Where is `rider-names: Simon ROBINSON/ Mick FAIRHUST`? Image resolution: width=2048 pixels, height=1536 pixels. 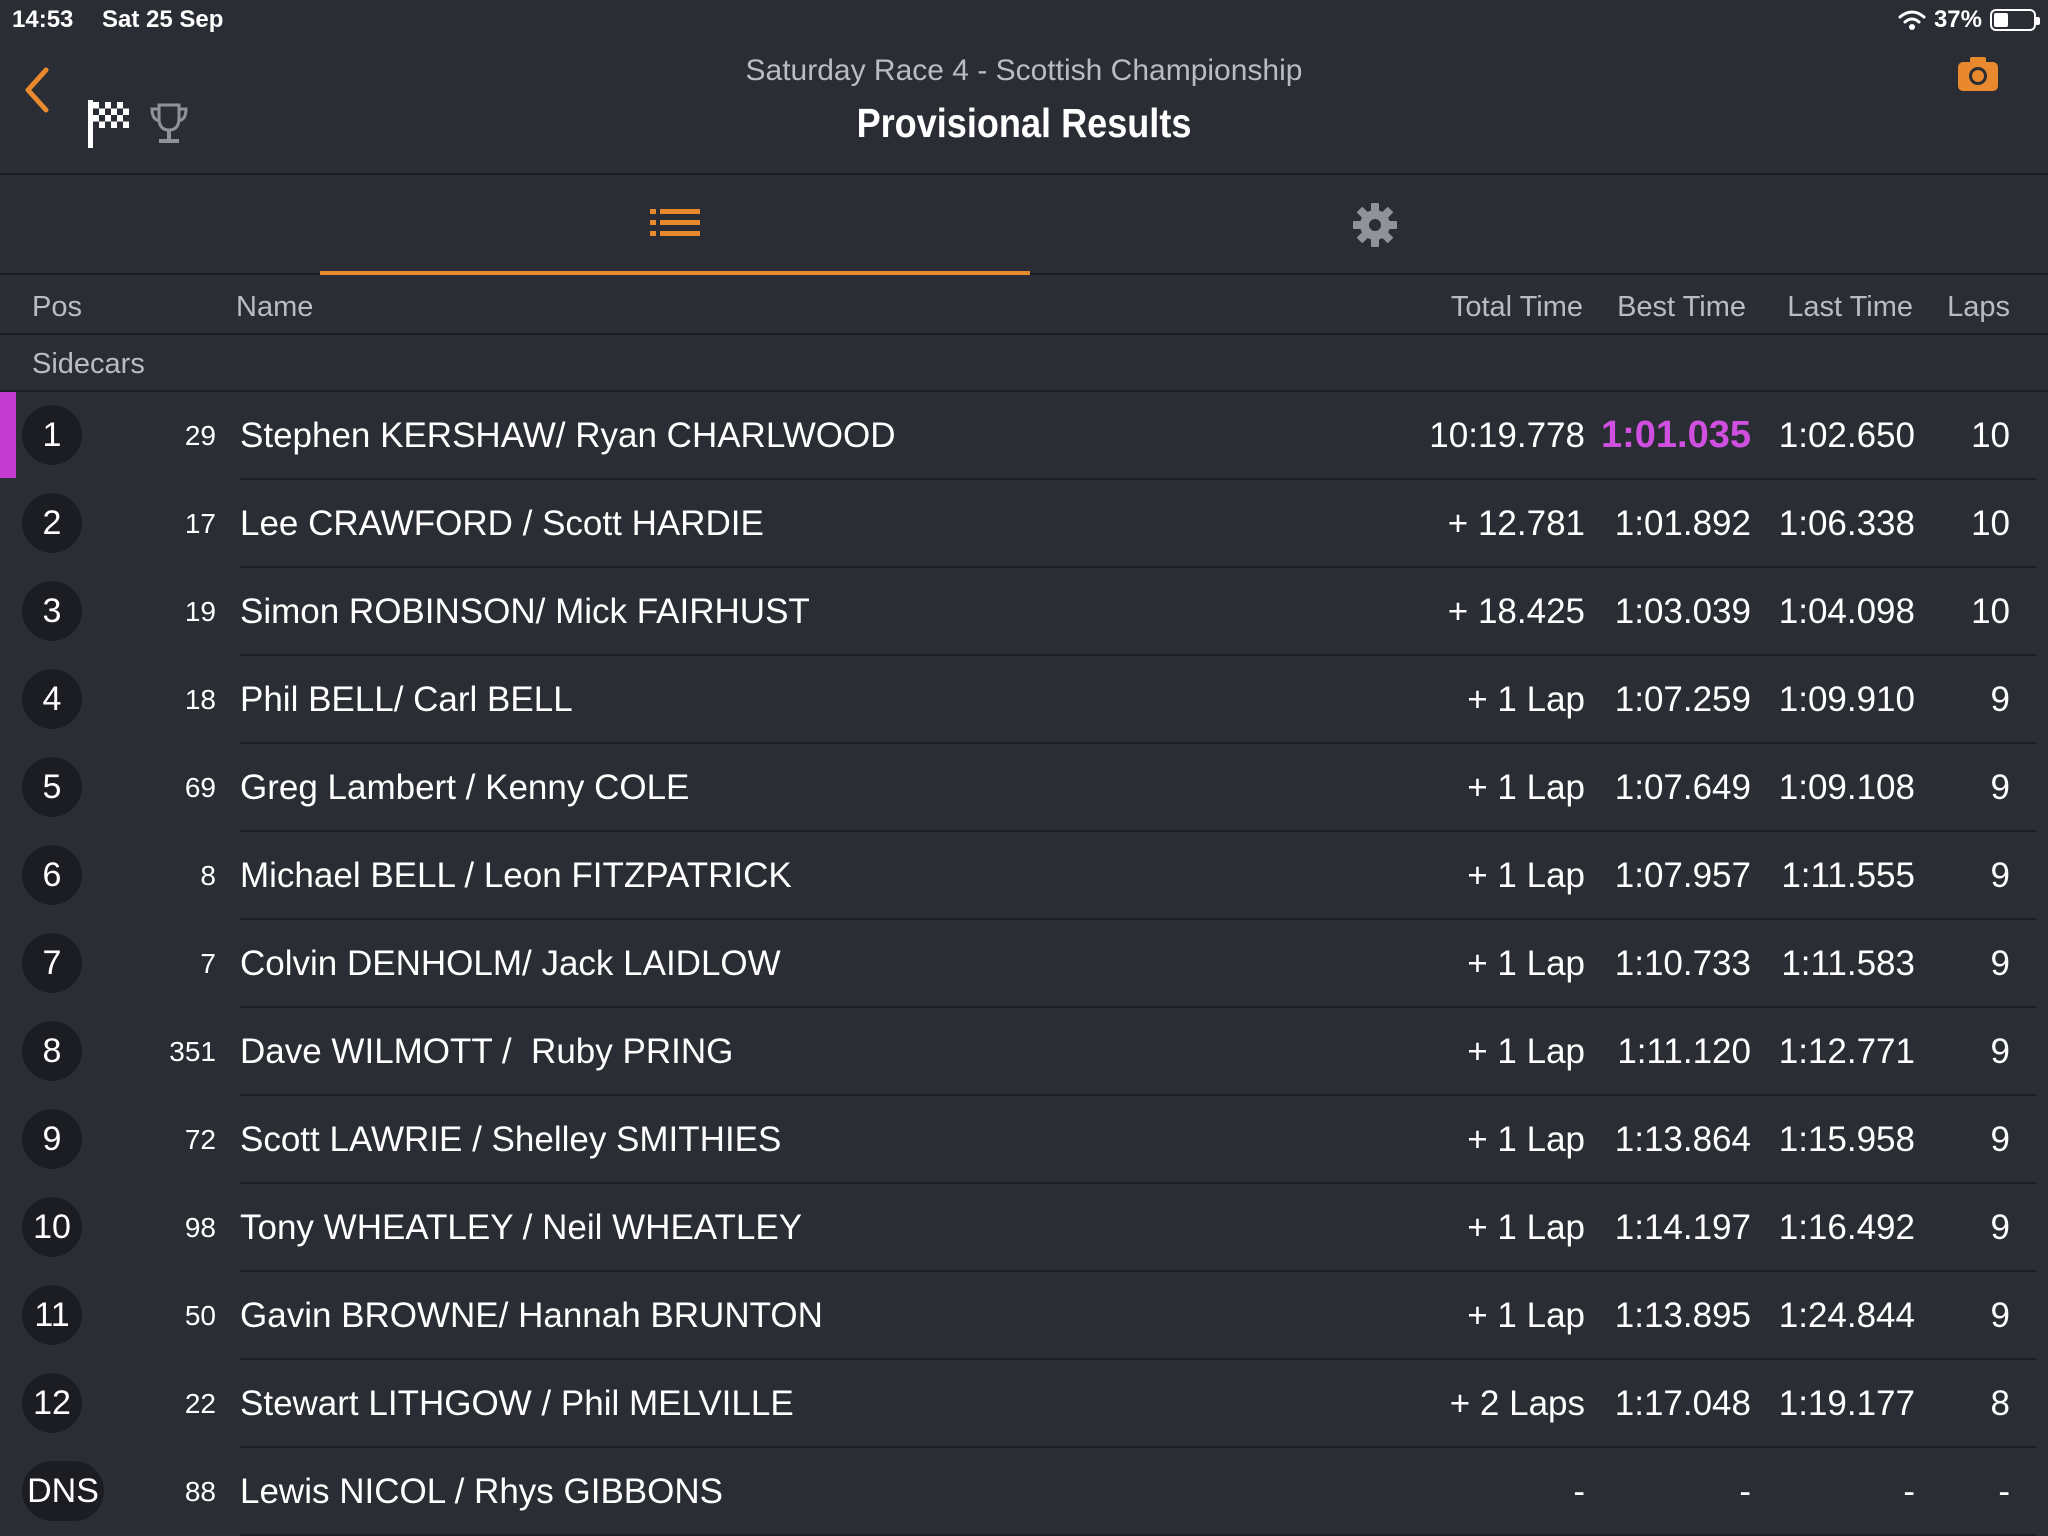
rider-names: Simon ROBINSON/ Mick FAIRHUST is located at coordinates (525, 611).